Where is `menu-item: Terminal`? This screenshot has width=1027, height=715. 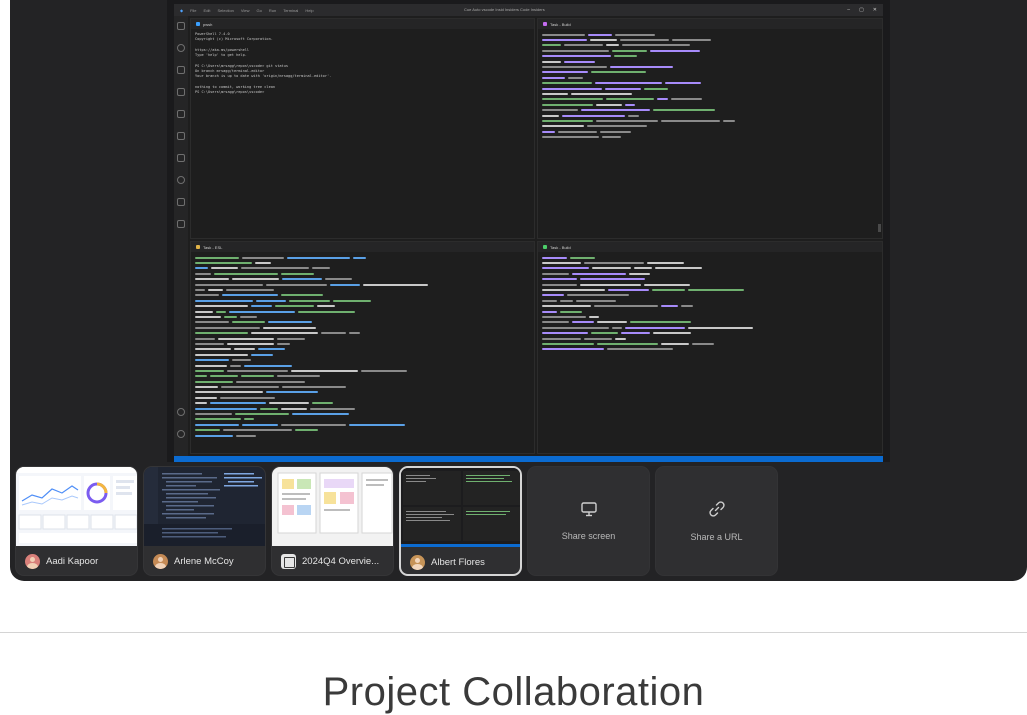
menu-item: Terminal is located at coordinates (291, 10).